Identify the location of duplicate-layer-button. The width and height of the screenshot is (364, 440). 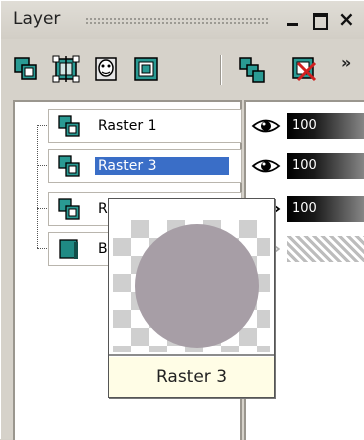
(252, 69).